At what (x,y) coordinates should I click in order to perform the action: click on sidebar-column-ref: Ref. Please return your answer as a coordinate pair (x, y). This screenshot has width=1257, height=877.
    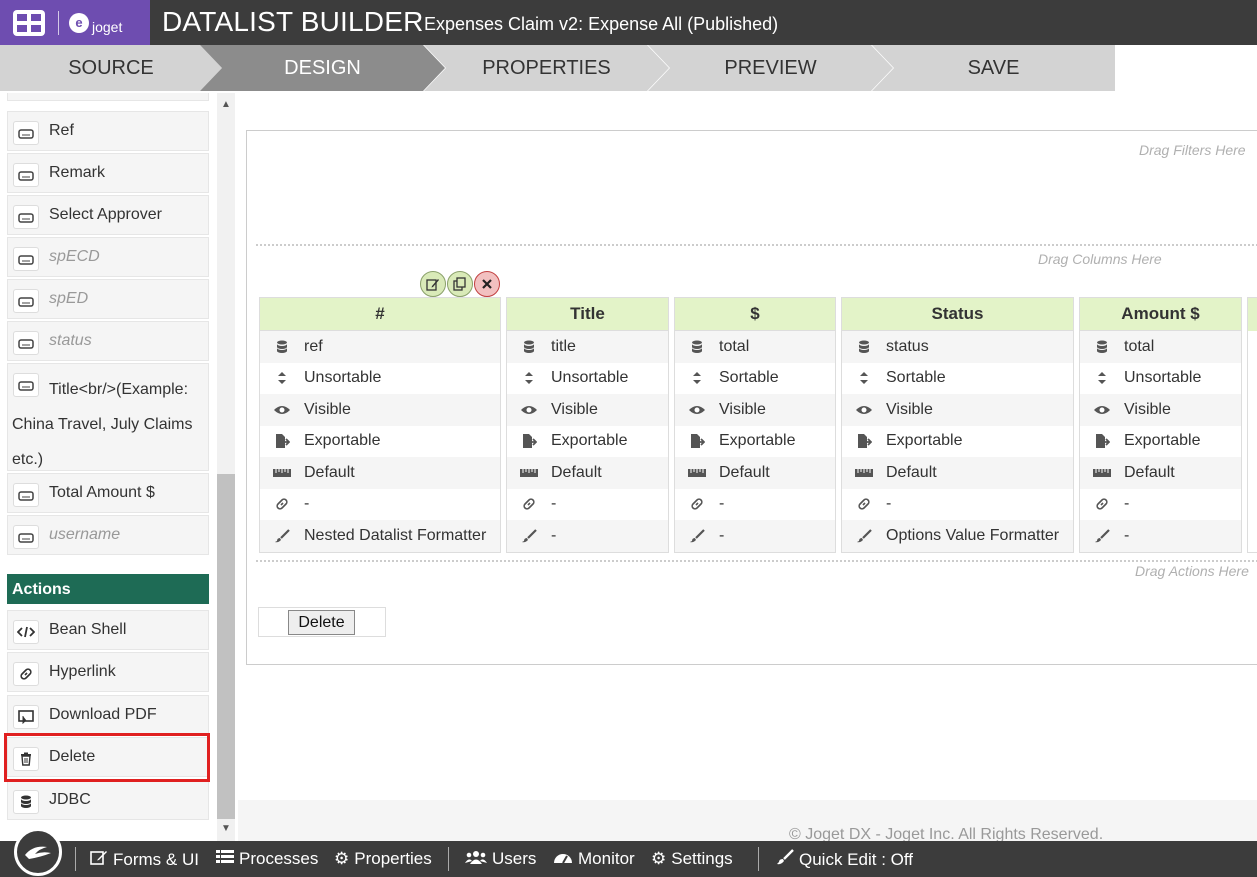
    Looking at the image, I should click on (108, 131).